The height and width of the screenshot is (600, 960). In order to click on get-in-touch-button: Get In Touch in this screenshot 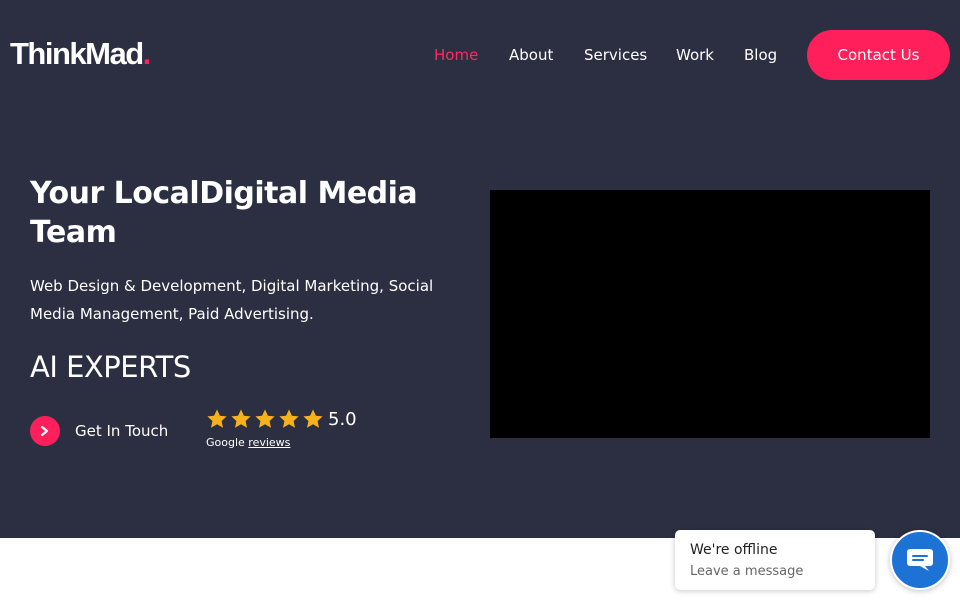, I will do `click(99, 431)`.